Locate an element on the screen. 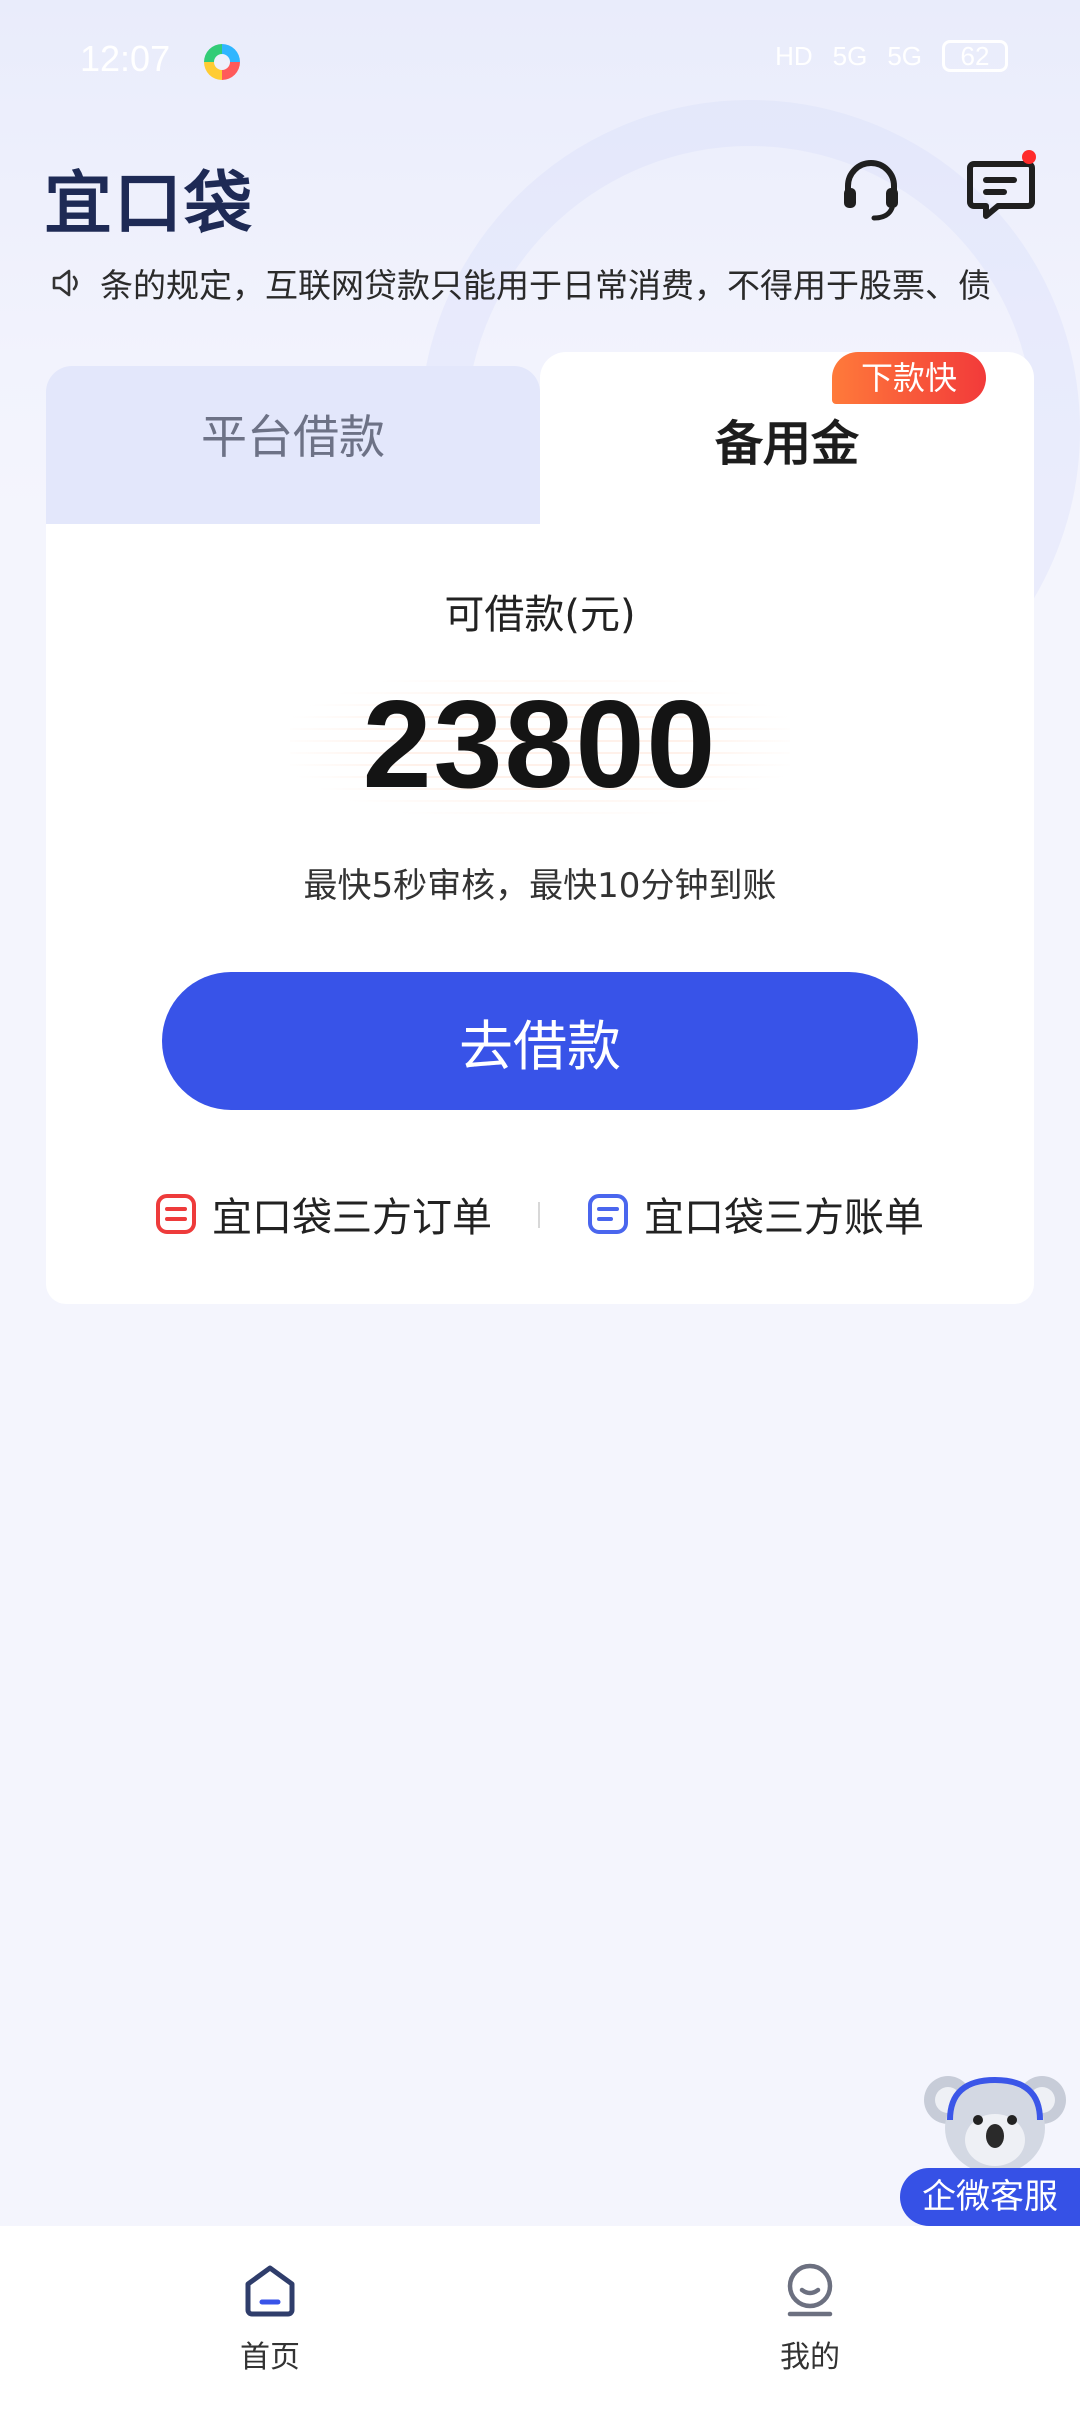 The width and height of the screenshot is (1080, 2412). amount-display: 23800 is located at coordinates (540, 745).